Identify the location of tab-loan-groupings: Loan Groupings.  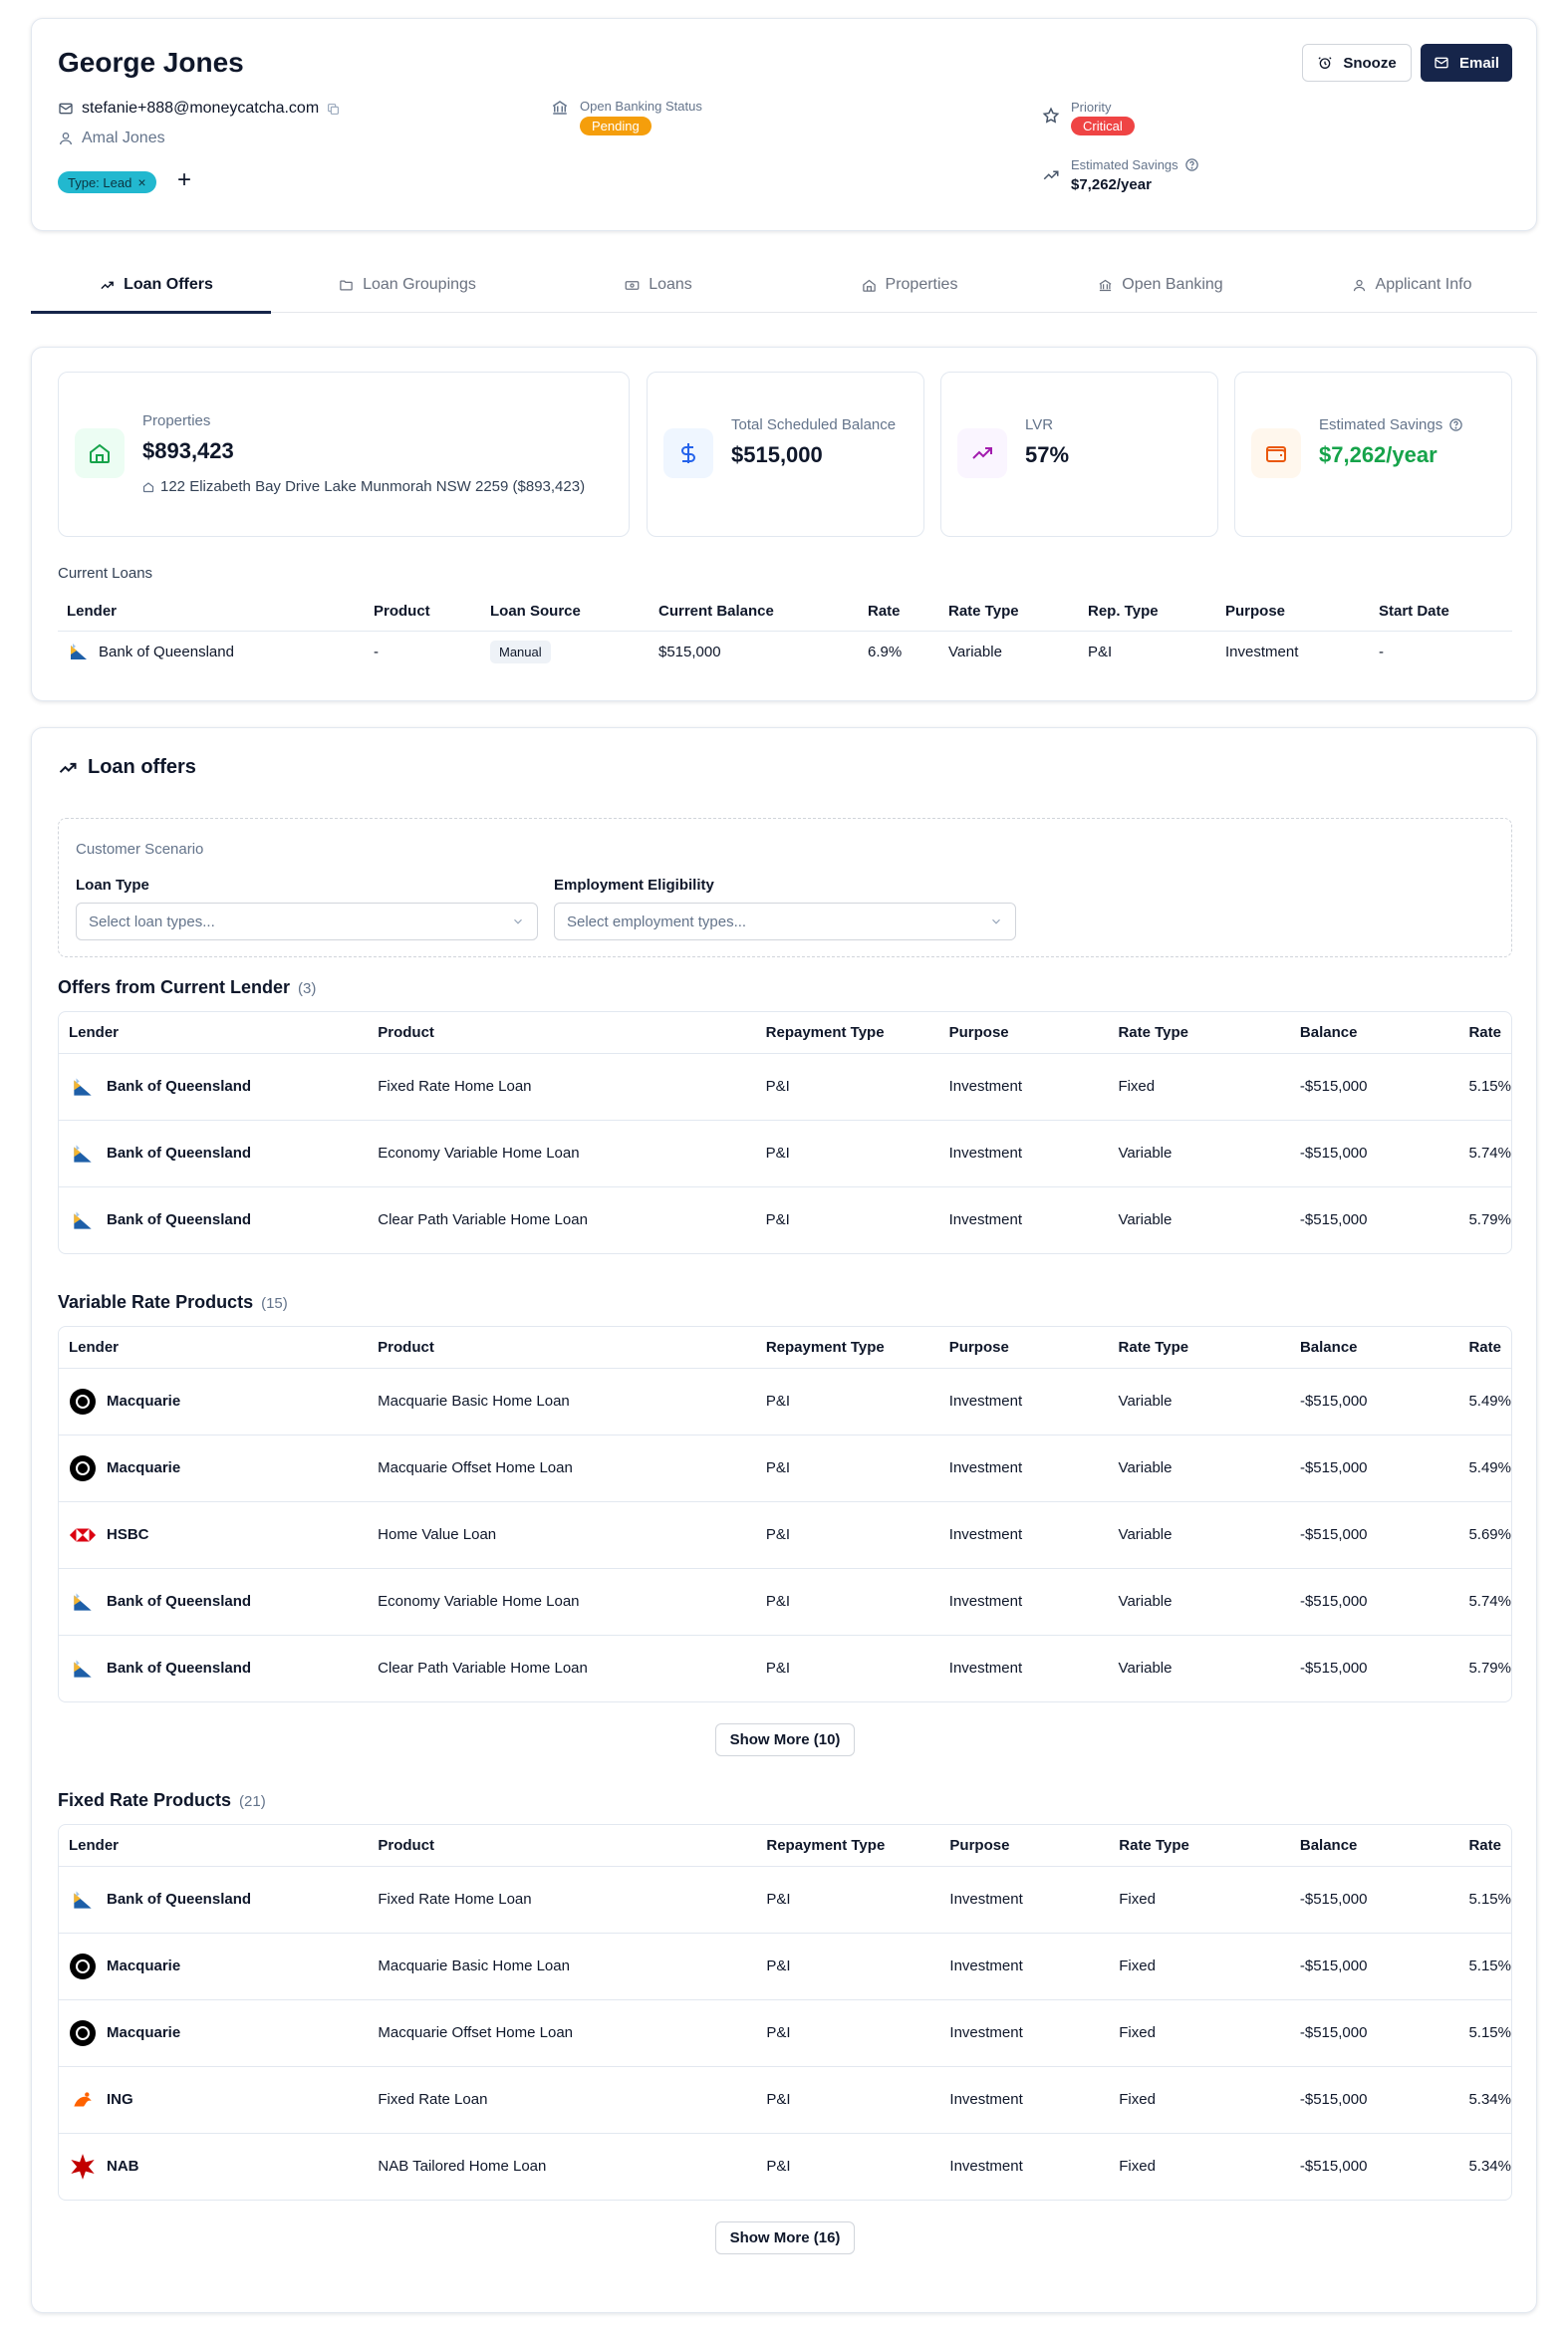
(407, 285).